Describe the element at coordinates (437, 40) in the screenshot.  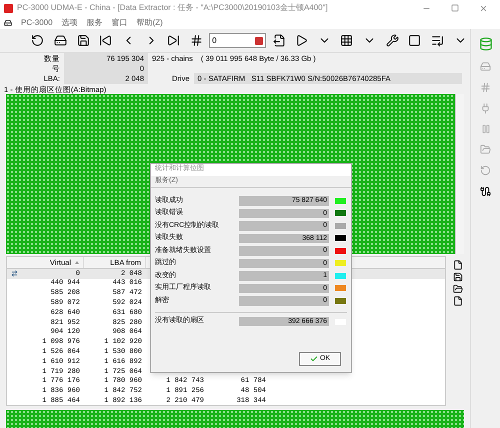
I see `list-icon` at that location.